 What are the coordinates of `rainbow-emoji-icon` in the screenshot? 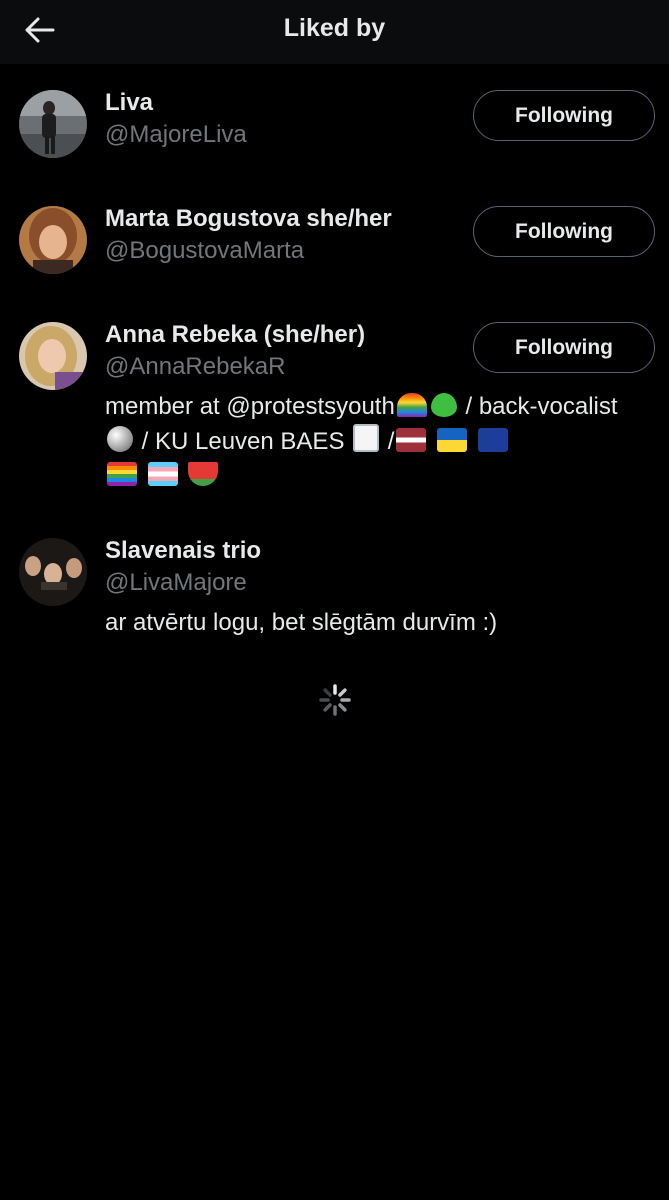 It's located at (411, 405).